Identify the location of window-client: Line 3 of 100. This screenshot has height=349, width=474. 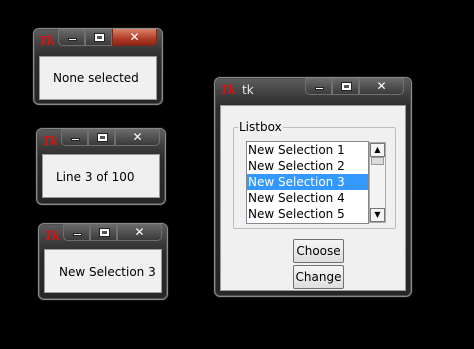
(101, 176).